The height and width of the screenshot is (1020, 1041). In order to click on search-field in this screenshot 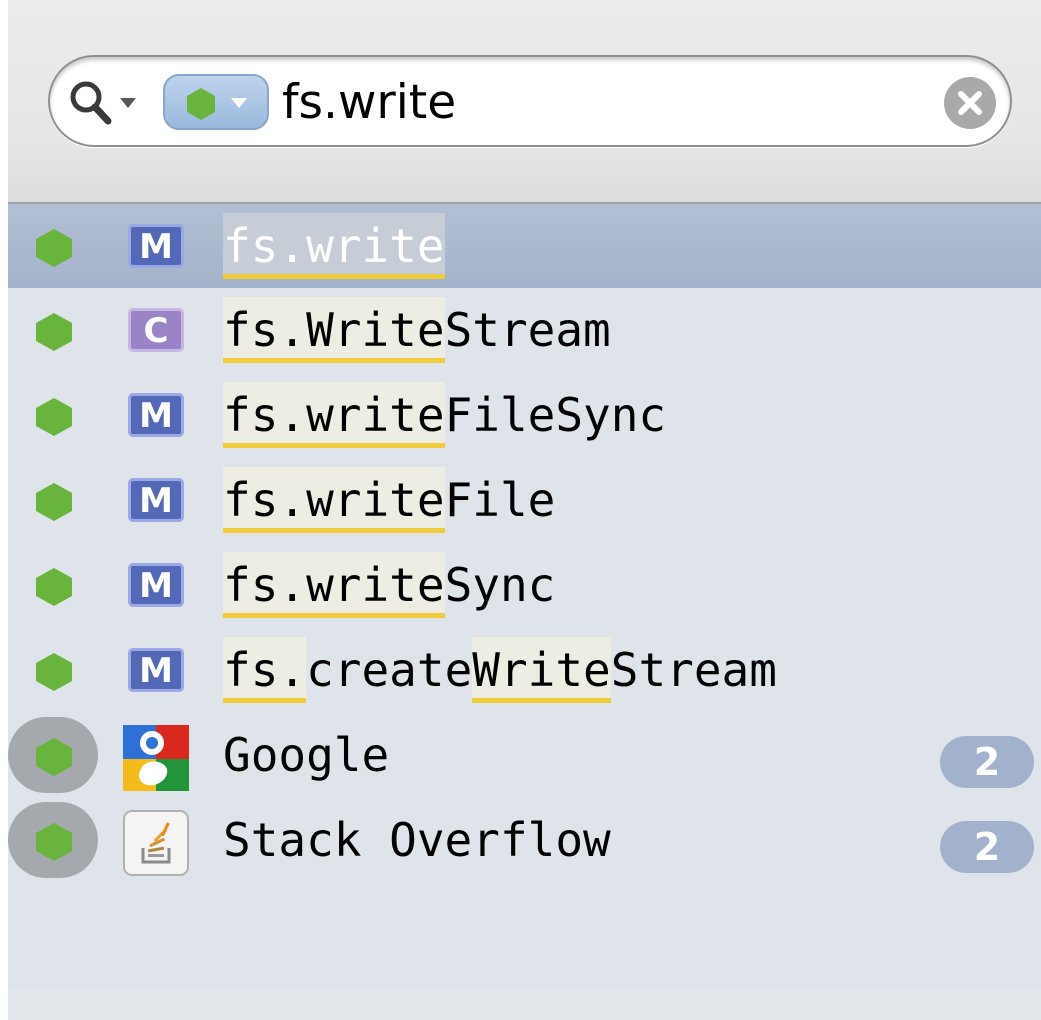, I will do `click(530, 101)`.